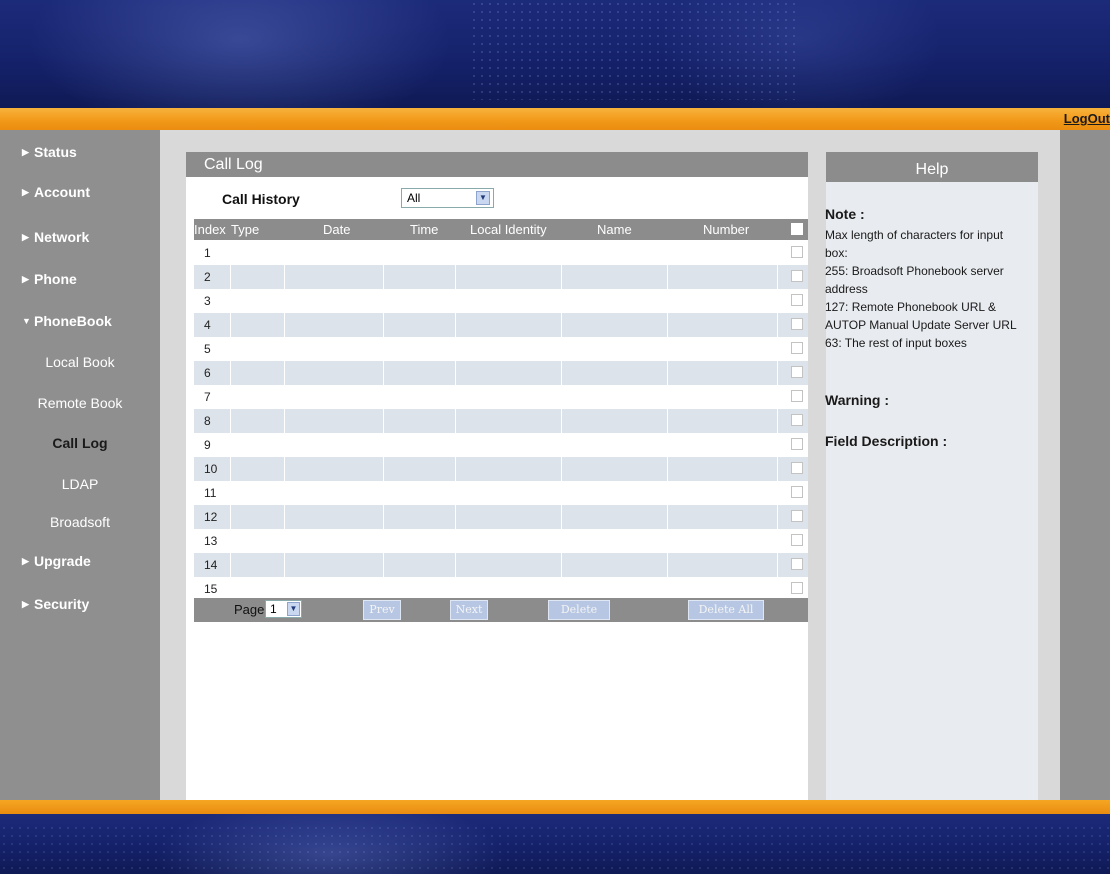 The image size is (1110, 874). Describe the element at coordinates (67, 321) in the screenshot. I see `sidebar-item-phonebook: ▼ PhoneBook` at that location.